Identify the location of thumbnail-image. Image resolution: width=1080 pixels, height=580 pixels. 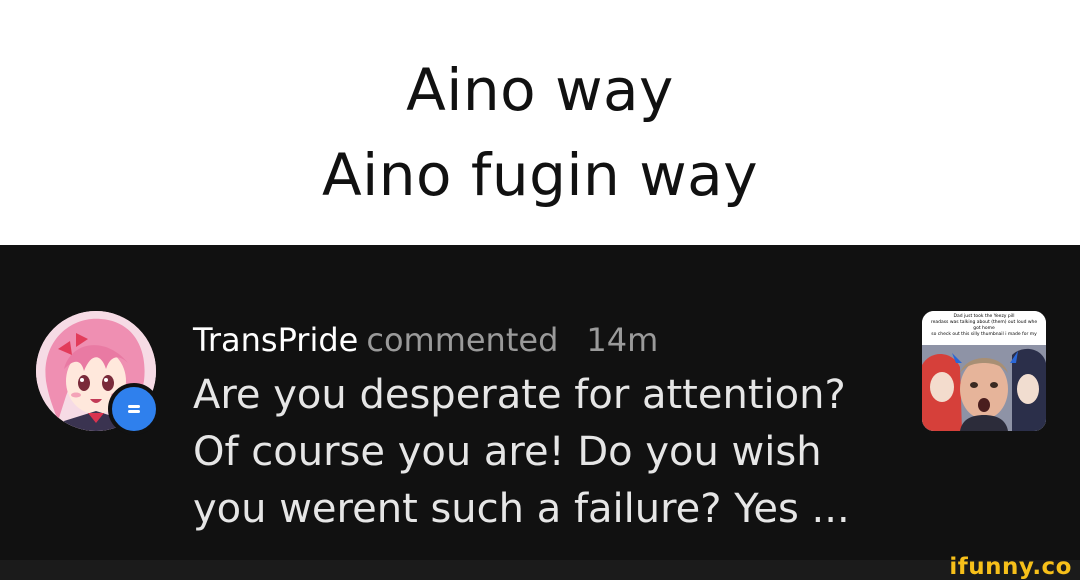
(984, 388).